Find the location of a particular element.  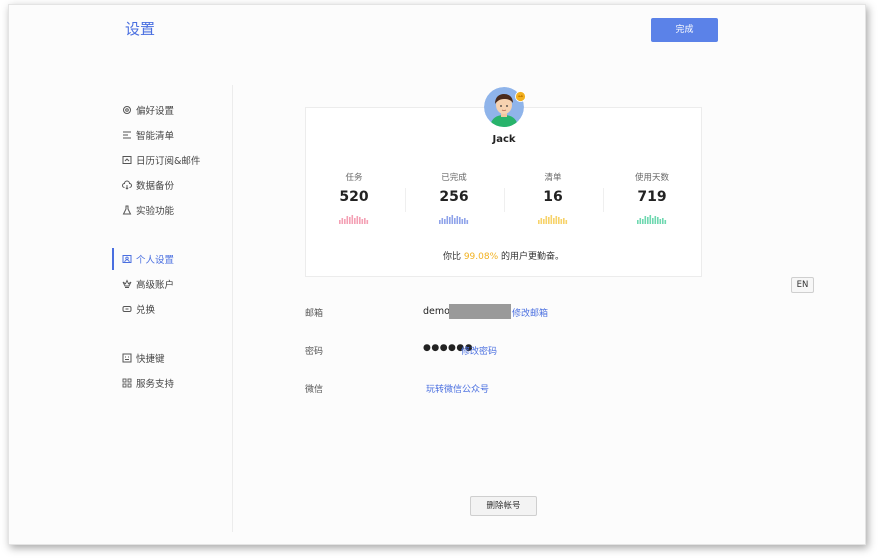

stat-lists: 清单 16 is located at coordinates (553, 197).